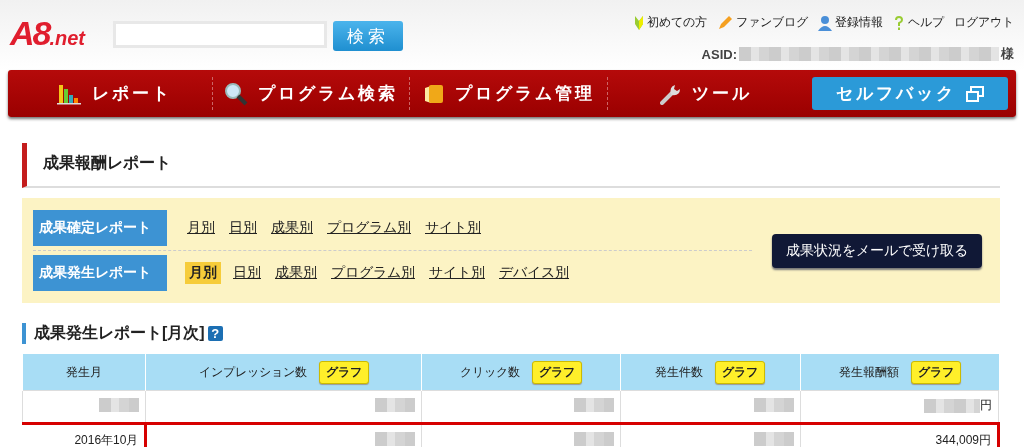 Image resolution: width=1024 pixels, height=447 pixels. What do you see at coordinates (670, 93) in the screenshot?
I see `wrench-icon` at bounding box center [670, 93].